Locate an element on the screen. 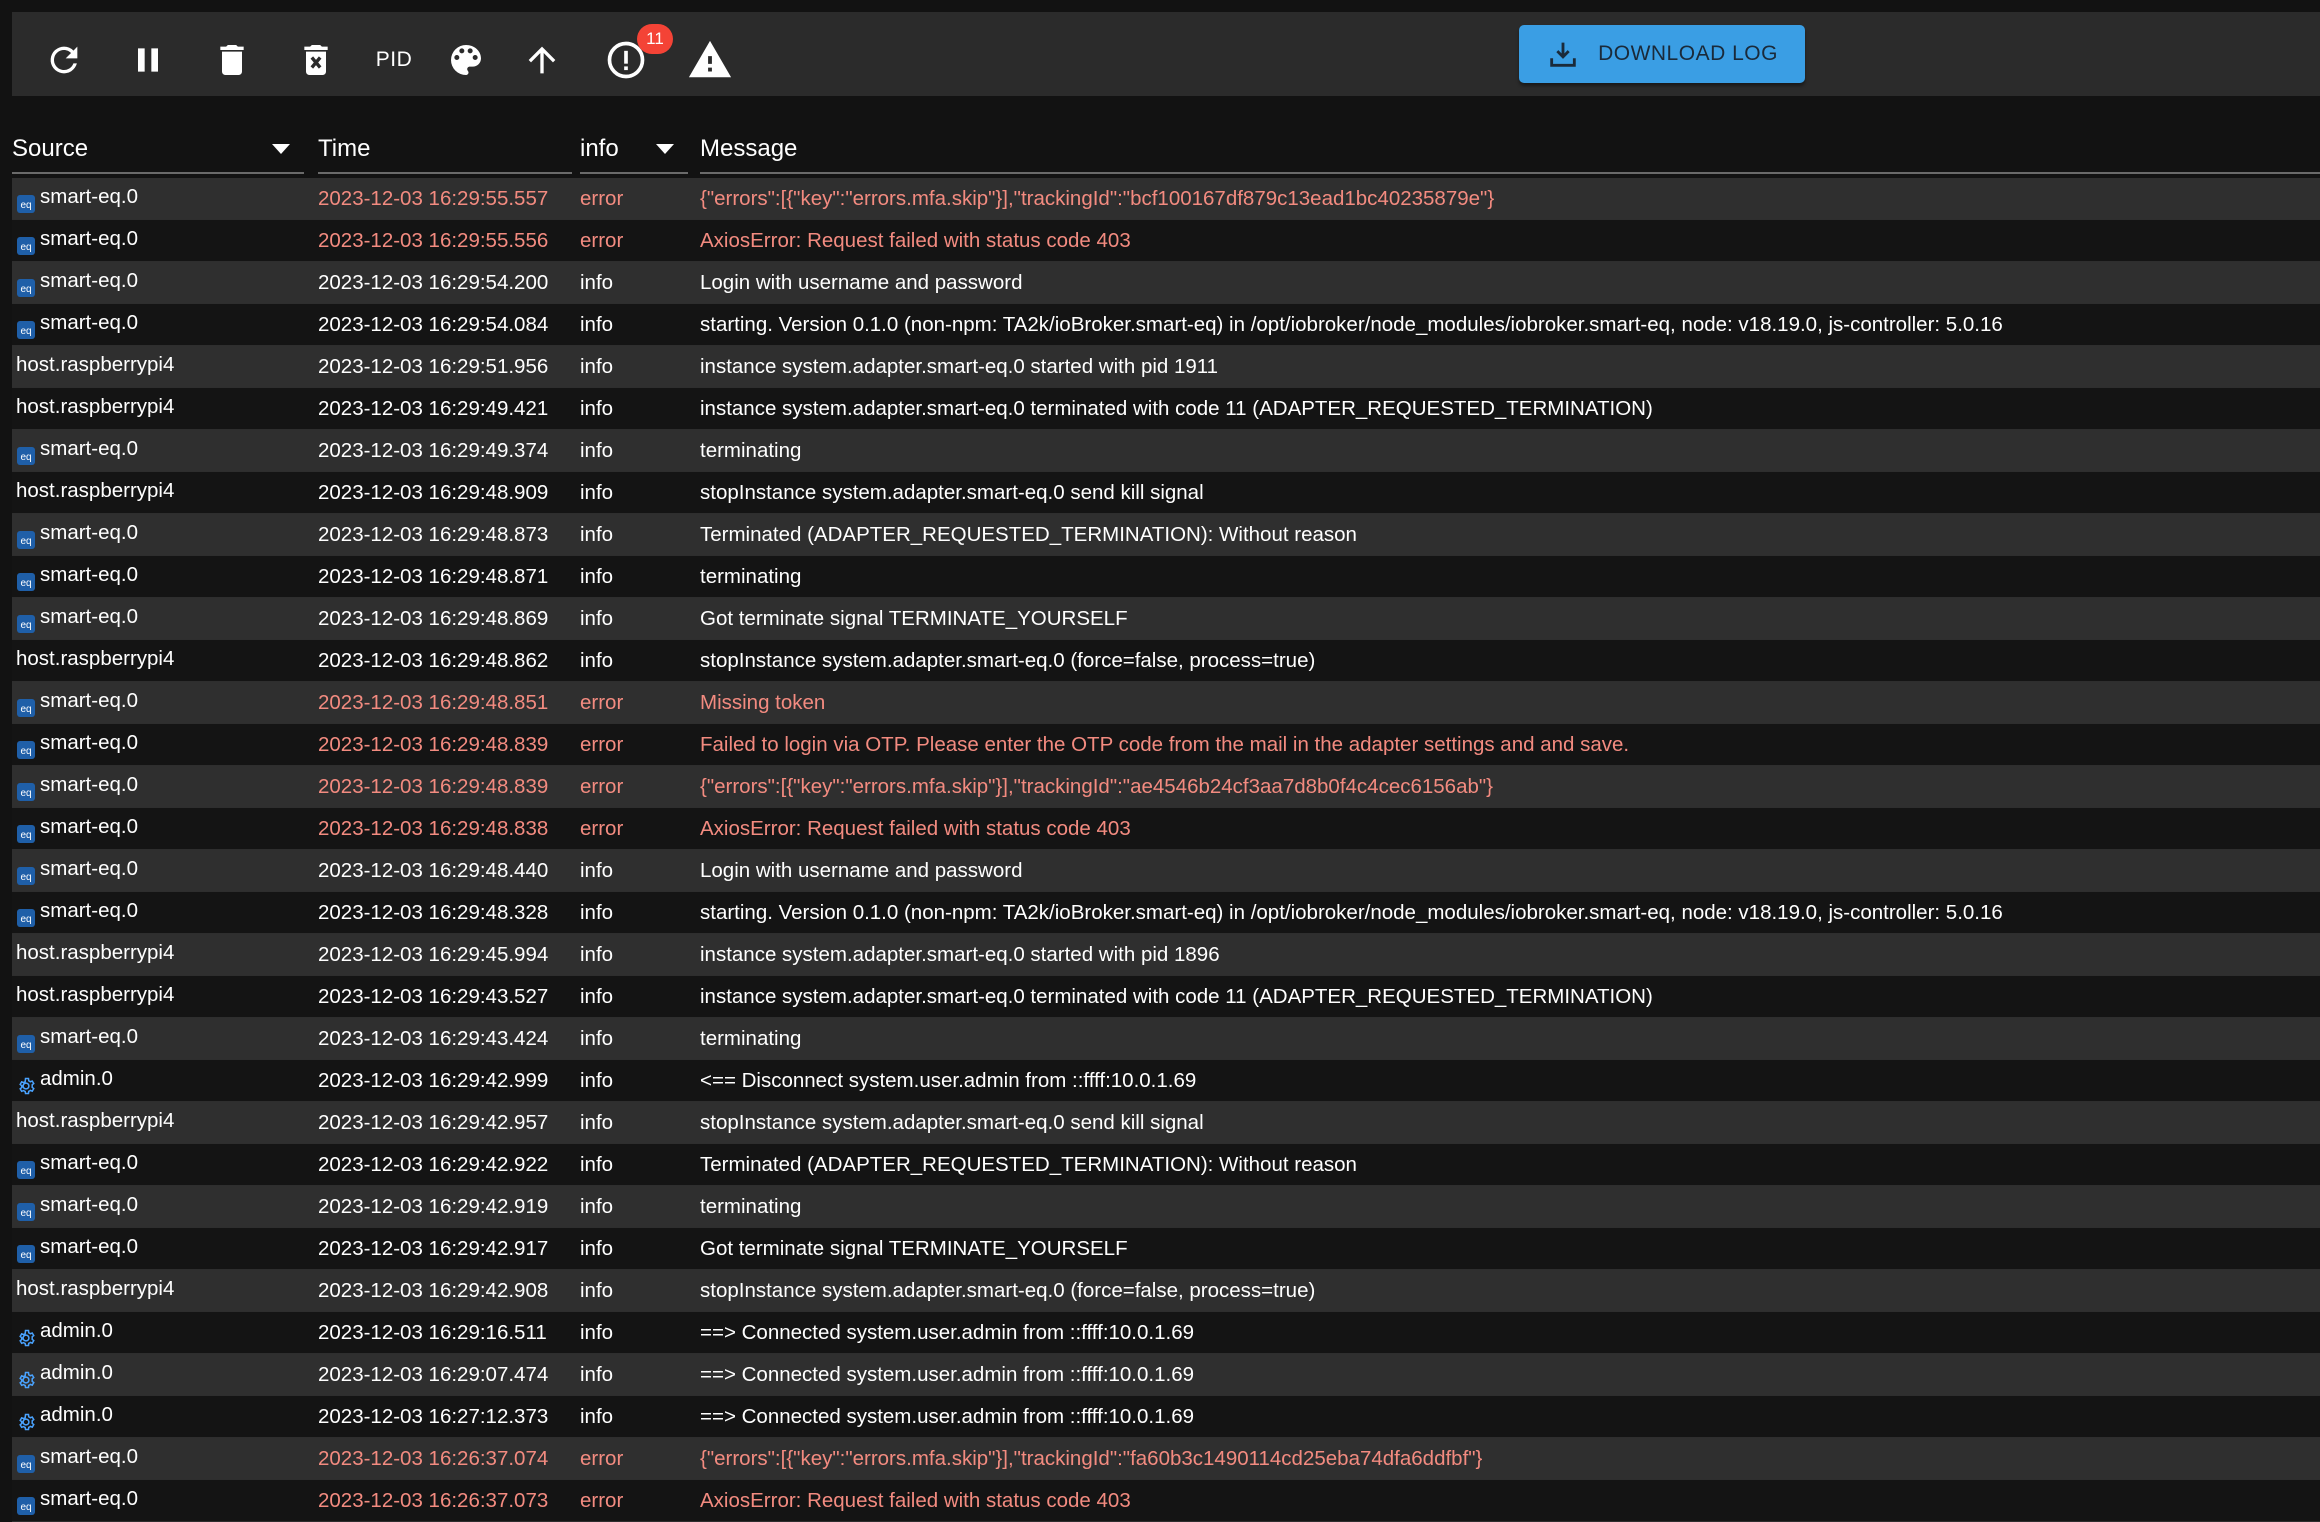 This screenshot has height=1522, width=2320. log-time: 2023-12-03 16:29:49.374 is located at coordinates (433, 450).